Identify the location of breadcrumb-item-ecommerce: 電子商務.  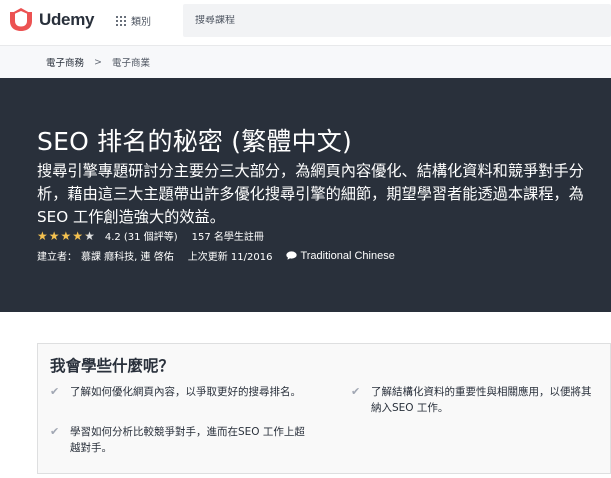
(65, 62).